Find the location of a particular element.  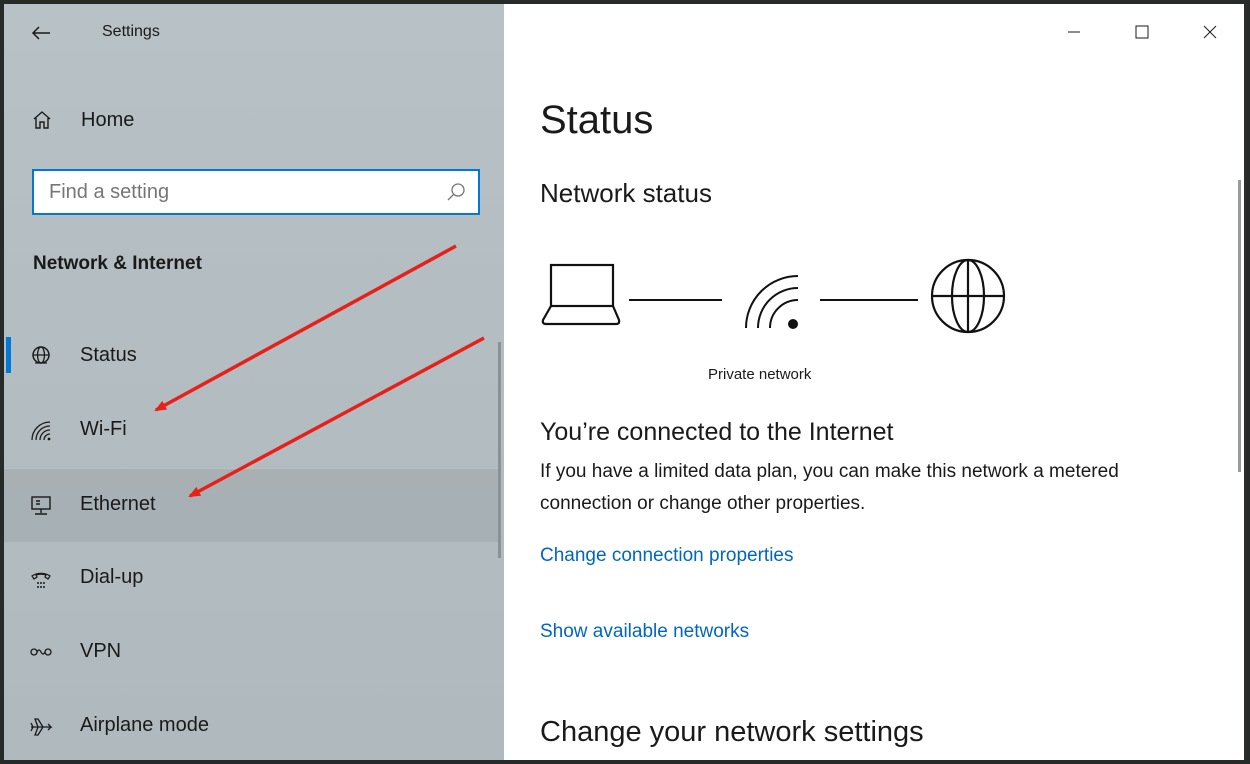

nav-item-dialup: Dial-up is located at coordinates (252, 579).